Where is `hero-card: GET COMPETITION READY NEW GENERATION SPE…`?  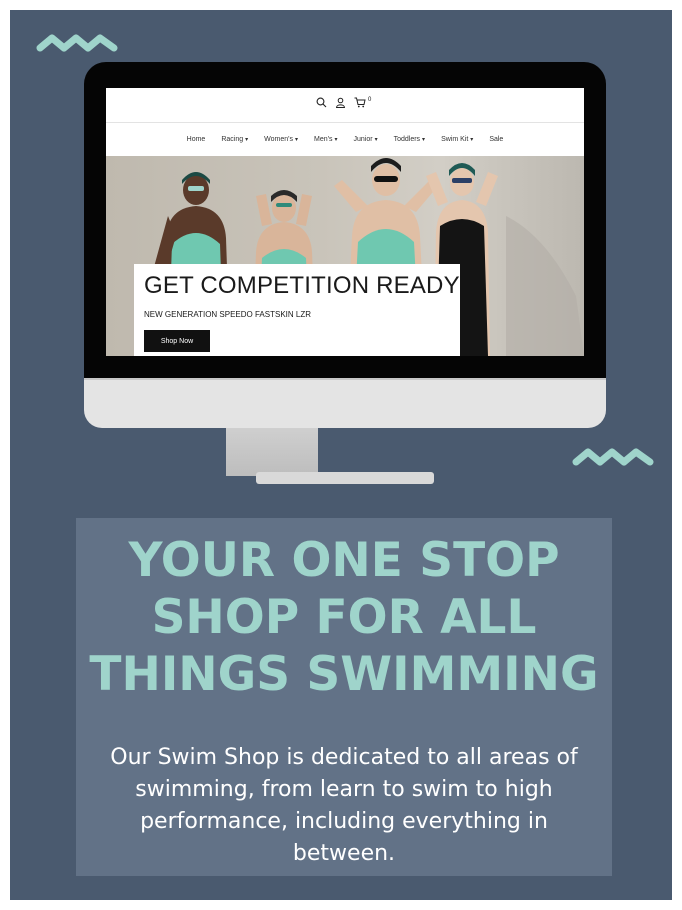 hero-card: GET COMPETITION READY NEW GENERATION SPE… is located at coordinates (297, 310).